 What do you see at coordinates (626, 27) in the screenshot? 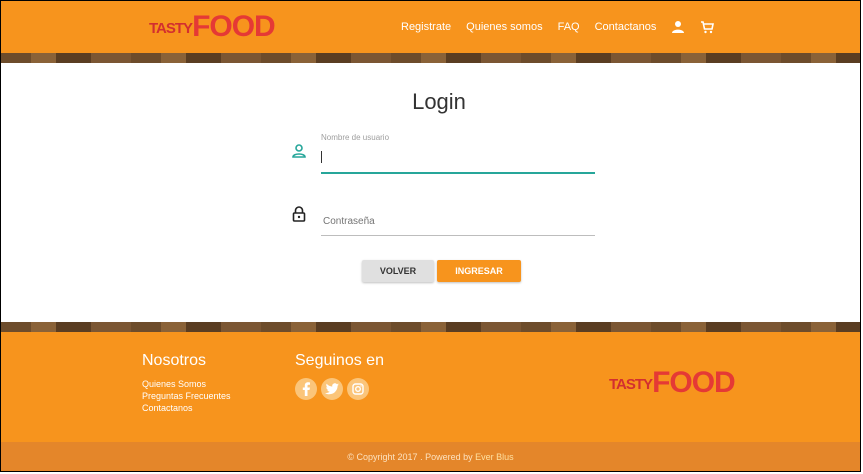
I see `nav-contactanos: Contactanos` at bounding box center [626, 27].